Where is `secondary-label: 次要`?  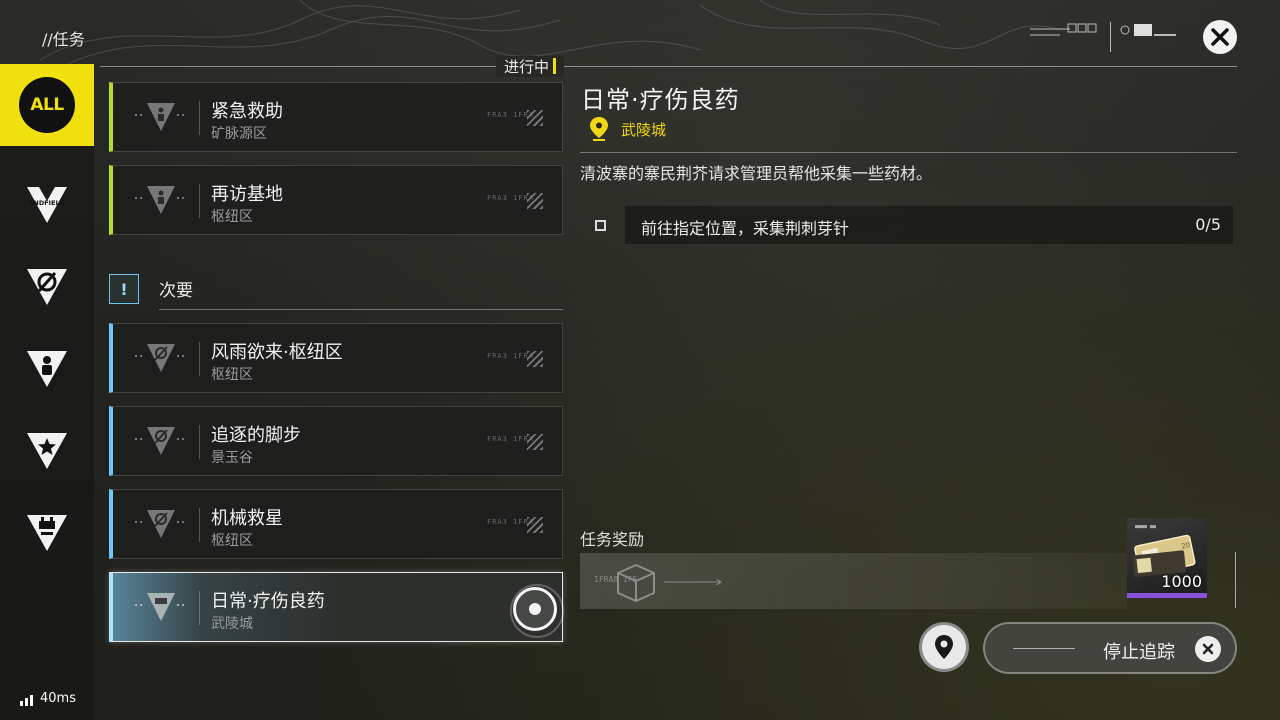 secondary-label: 次要 is located at coordinates (176, 291).